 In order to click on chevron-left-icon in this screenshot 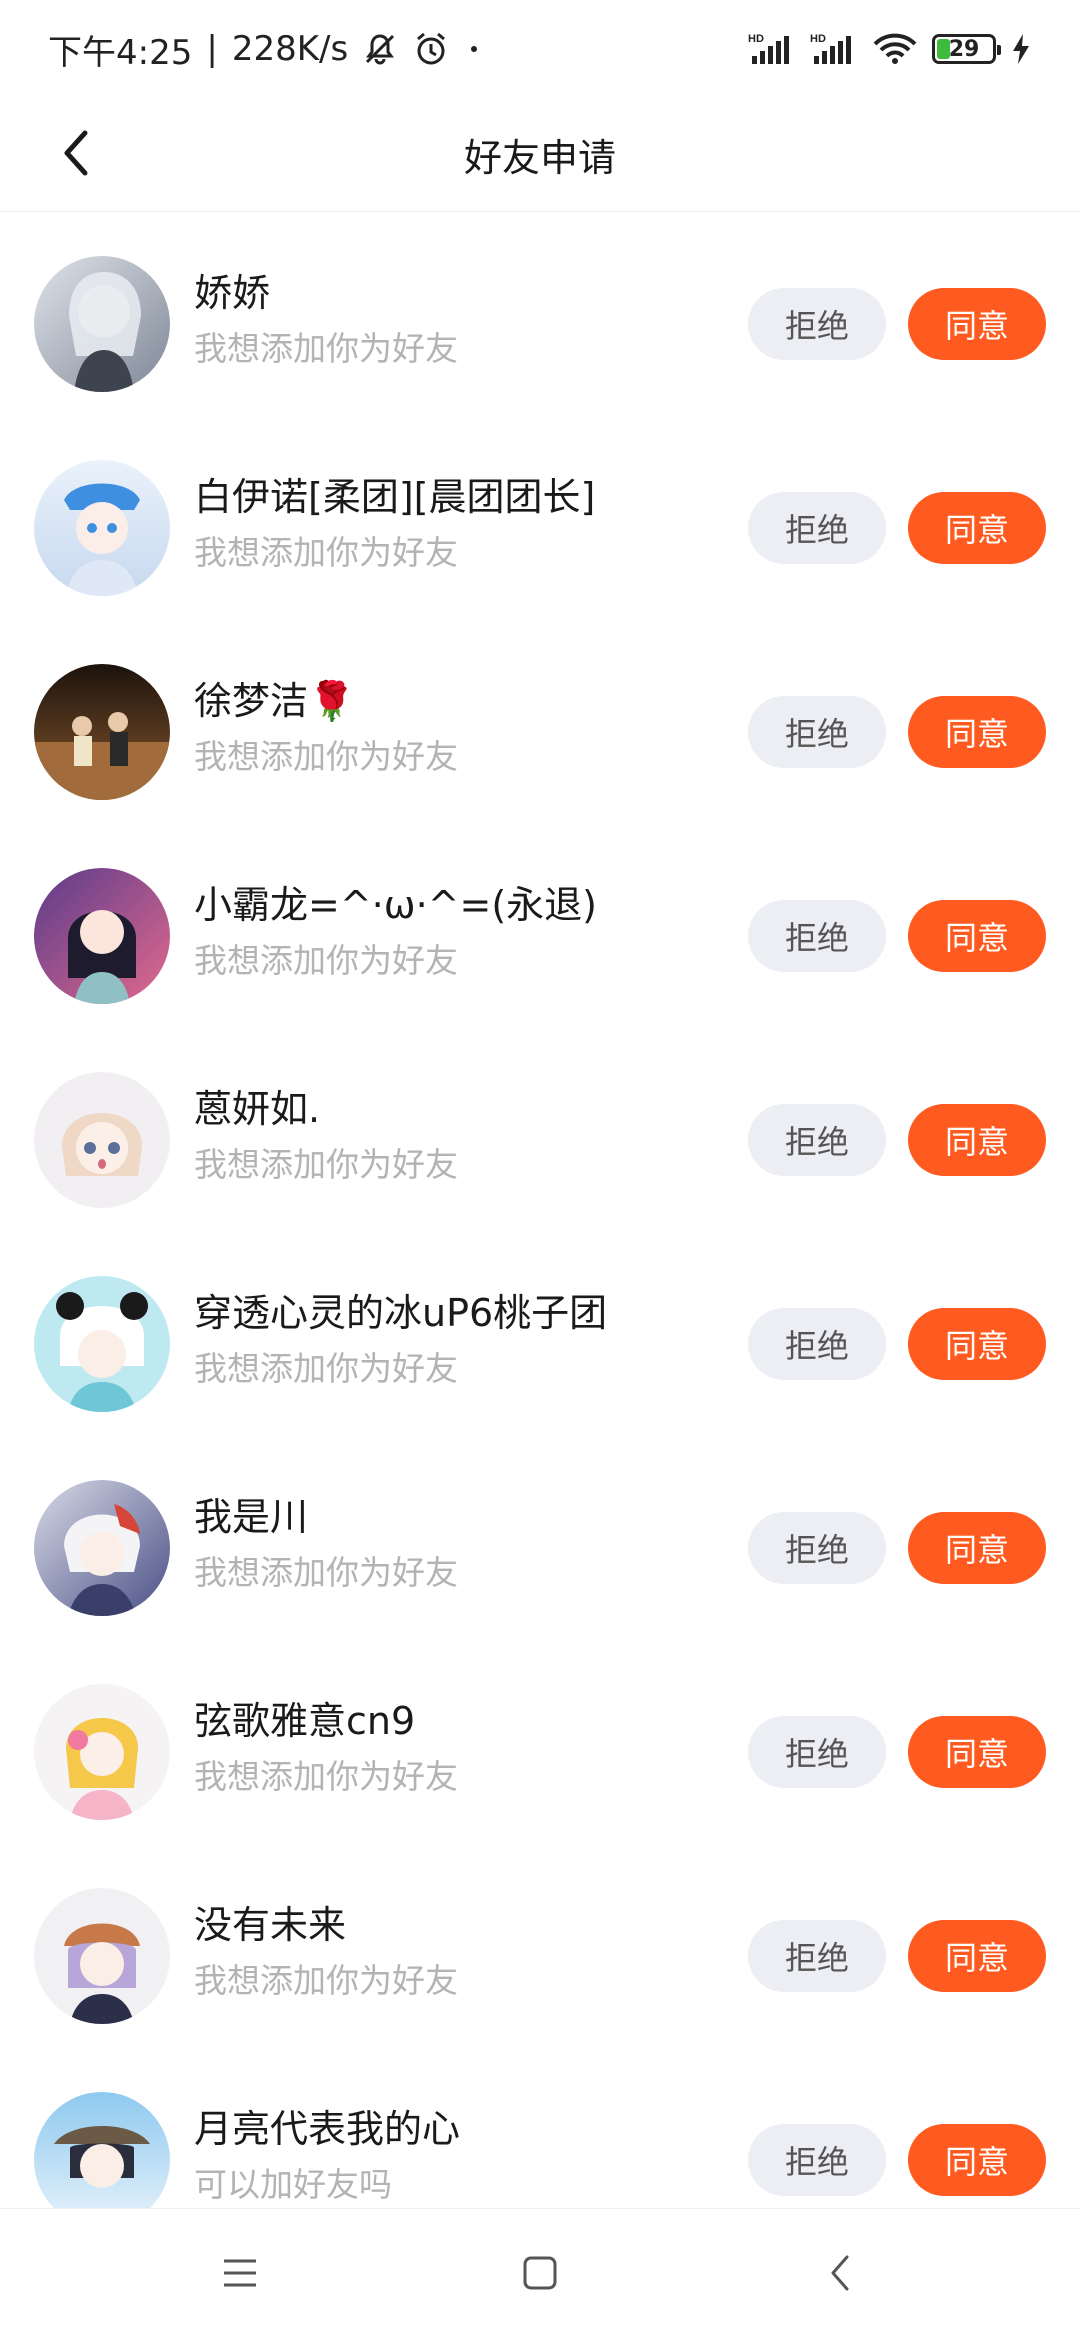, I will do `click(77, 155)`.